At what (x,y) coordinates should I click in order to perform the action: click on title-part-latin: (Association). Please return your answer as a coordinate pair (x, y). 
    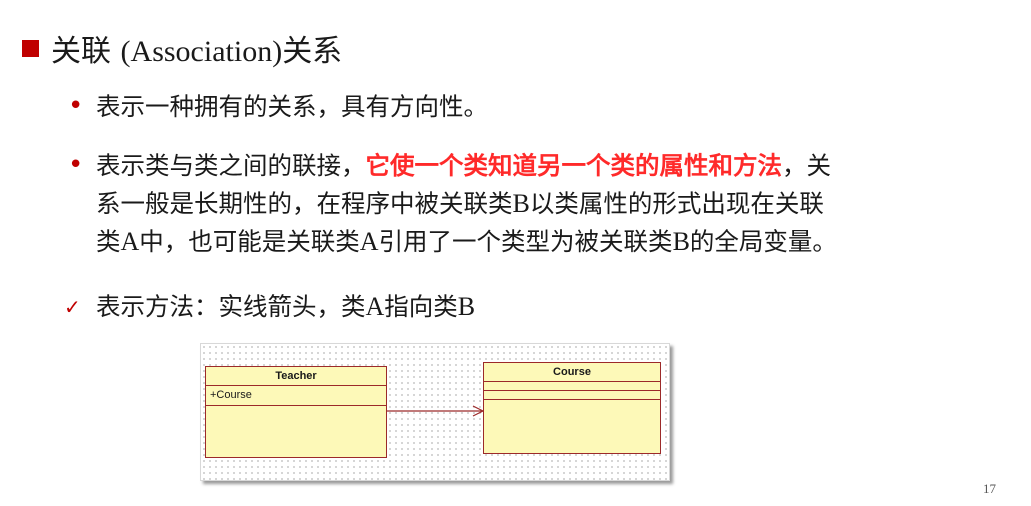
    Looking at the image, I should click on (201, 51).